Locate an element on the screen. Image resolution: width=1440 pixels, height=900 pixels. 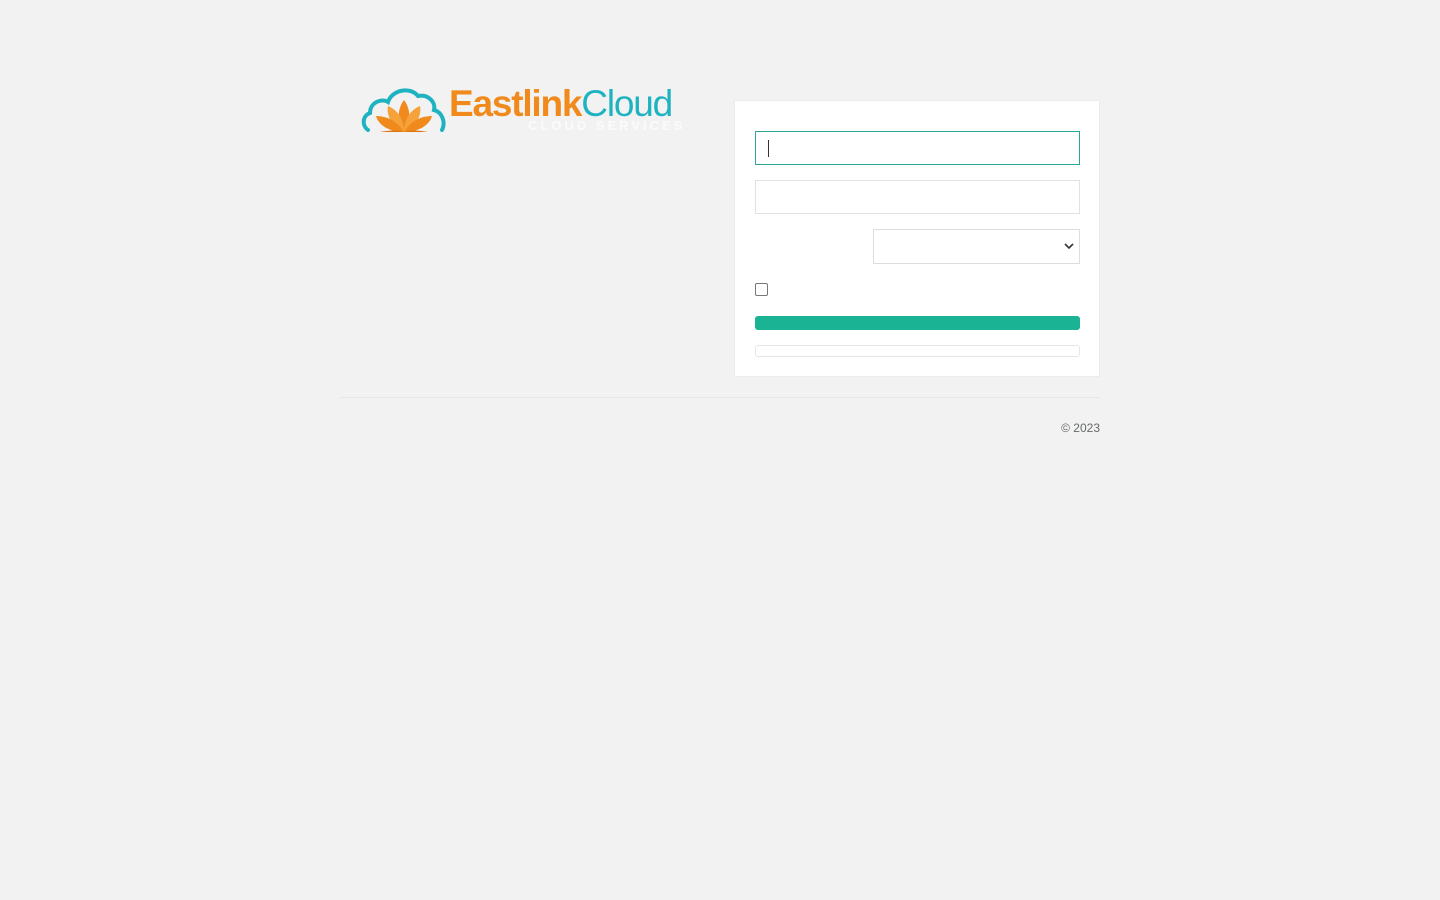
login-panel is located at coordinates (917, 238).